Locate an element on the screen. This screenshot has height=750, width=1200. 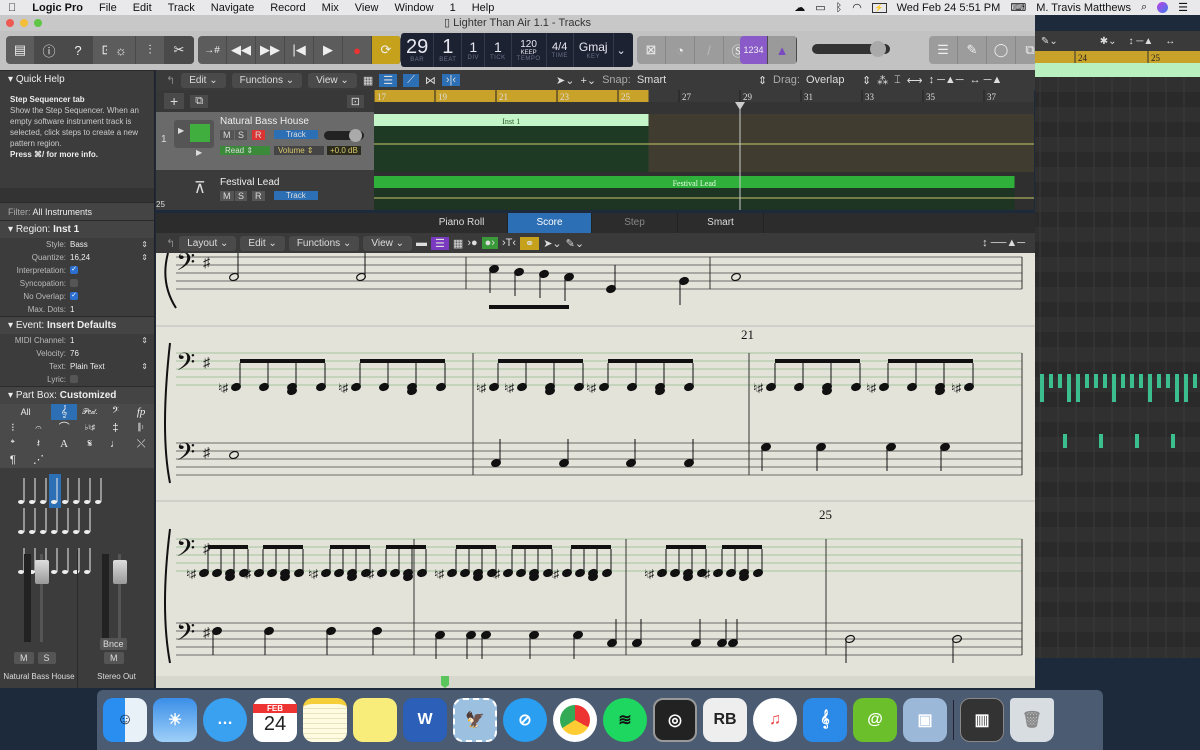
catch-playhead-icon: ›|‹ is located at coordinates (450, 80).